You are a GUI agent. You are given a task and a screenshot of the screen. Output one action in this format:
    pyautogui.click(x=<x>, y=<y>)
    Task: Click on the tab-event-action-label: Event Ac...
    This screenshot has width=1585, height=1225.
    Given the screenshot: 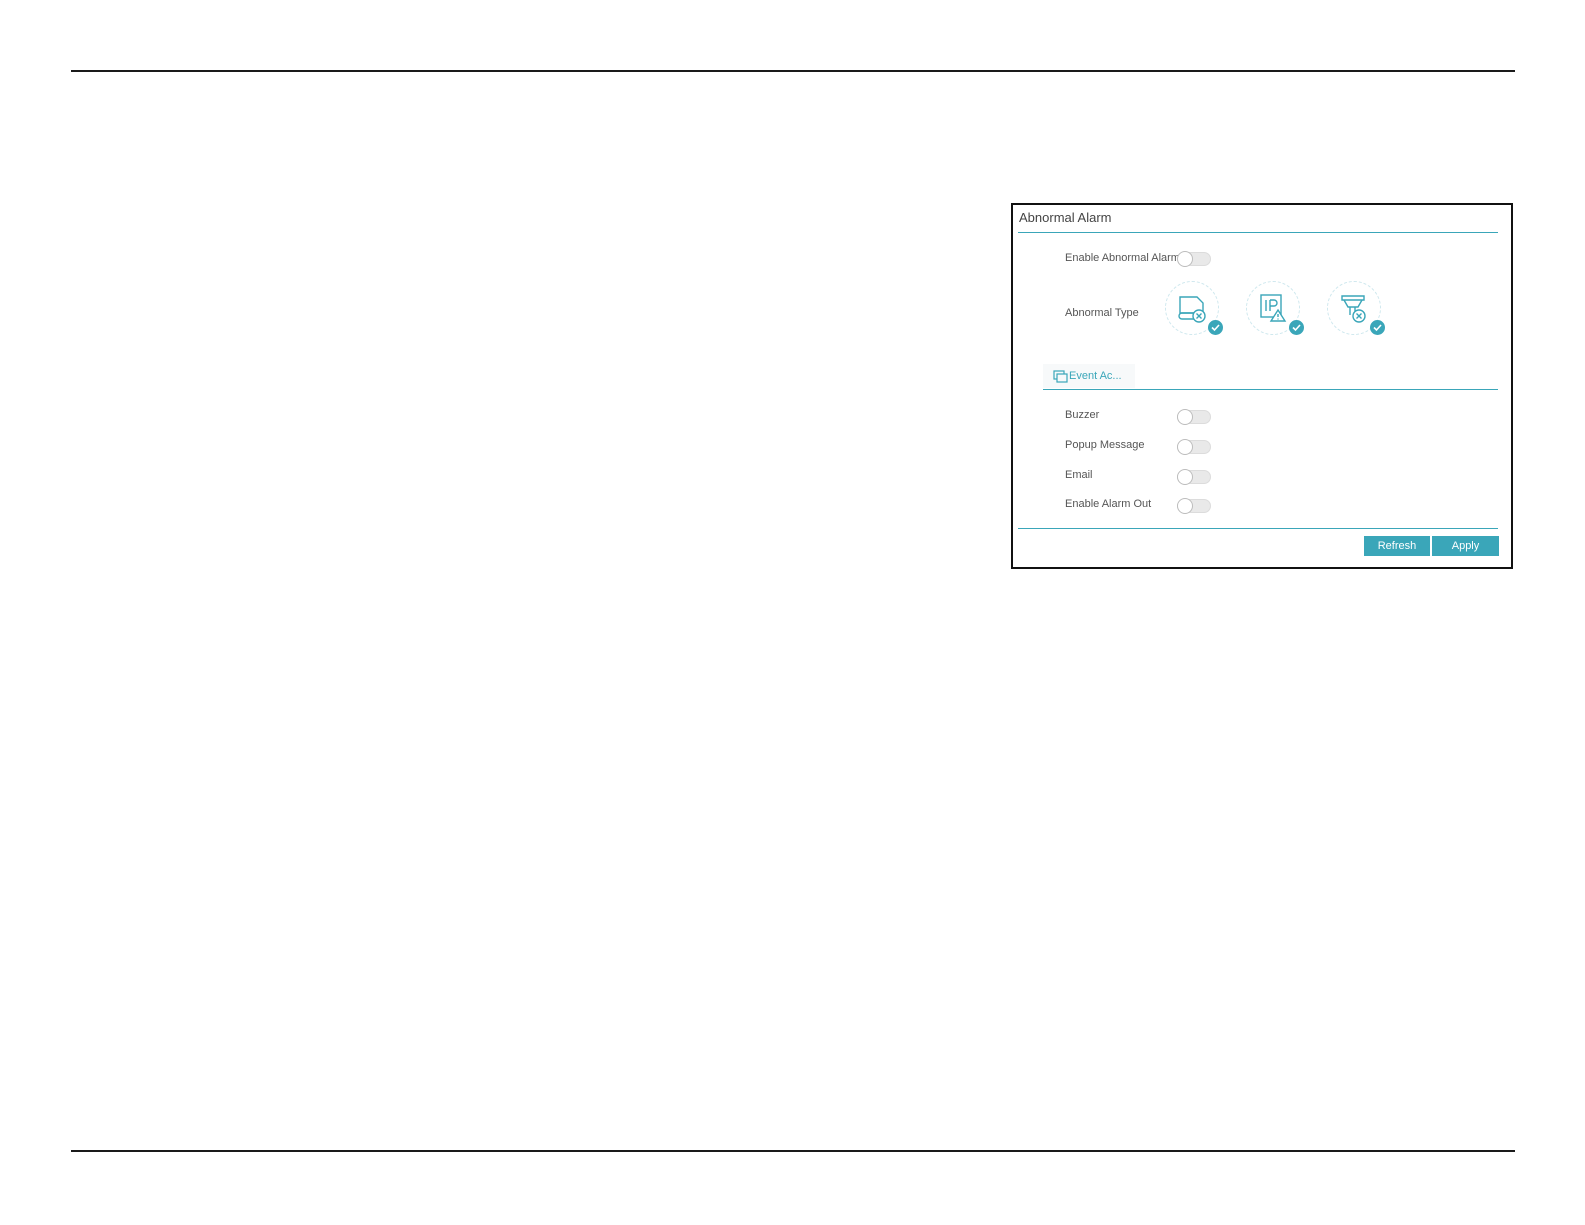 What is the action you would take?
    pyautogui.click(x=1095, y=376)
    